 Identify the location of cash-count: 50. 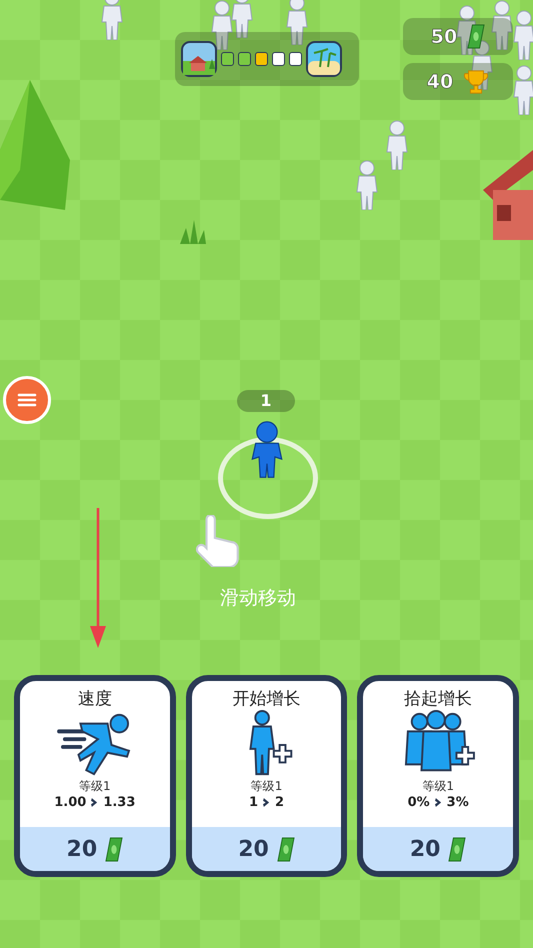
(444, 37).